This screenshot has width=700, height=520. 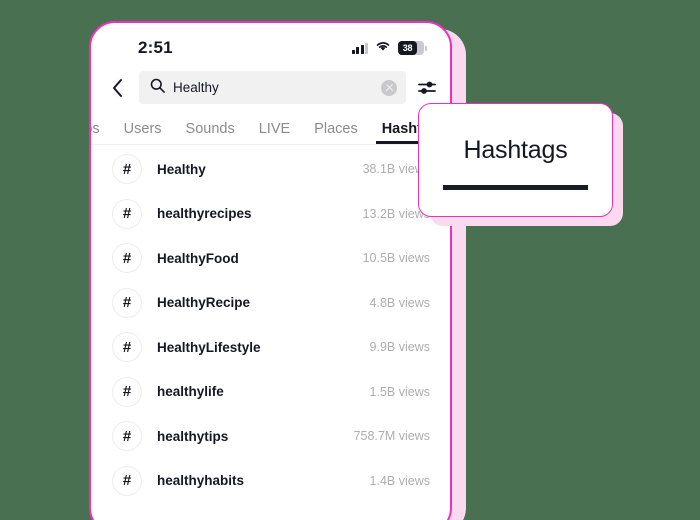 What do you see at coordinates (515, 150) in the screenshot?
I see `callout-title: Hashtags` at bounding box center [515, 150].